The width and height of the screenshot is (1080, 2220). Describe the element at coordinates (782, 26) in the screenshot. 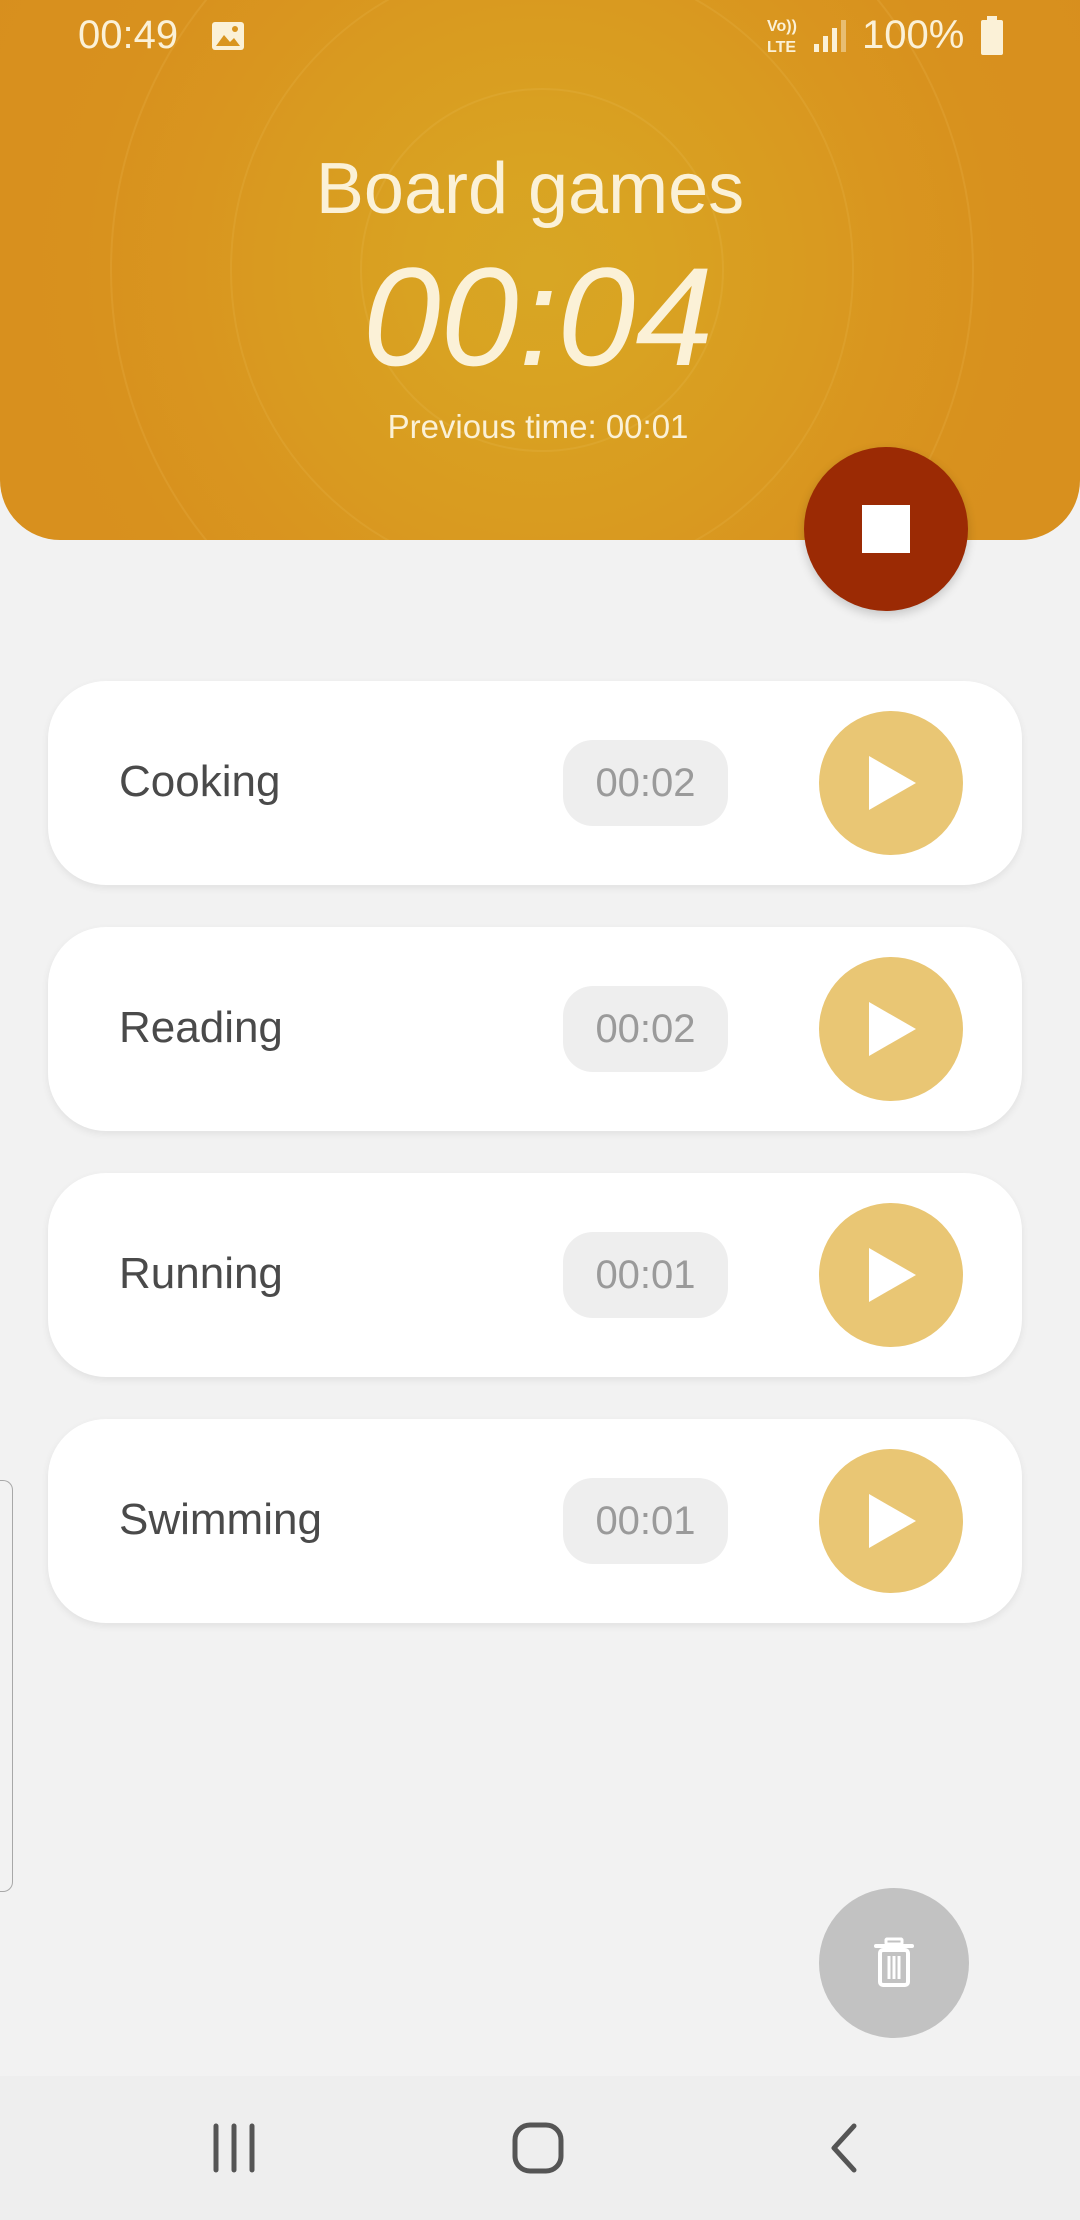

I see `svg-text: Vo))` at that location.